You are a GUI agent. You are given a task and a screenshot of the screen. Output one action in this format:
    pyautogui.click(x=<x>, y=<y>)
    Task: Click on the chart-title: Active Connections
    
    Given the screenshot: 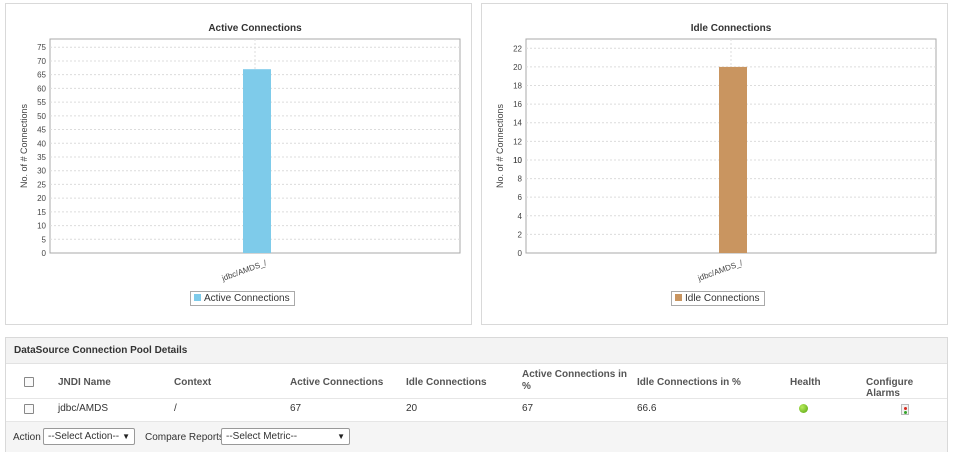 What is the action you would take?
    pyautogui.click(x=255, y=28)
    